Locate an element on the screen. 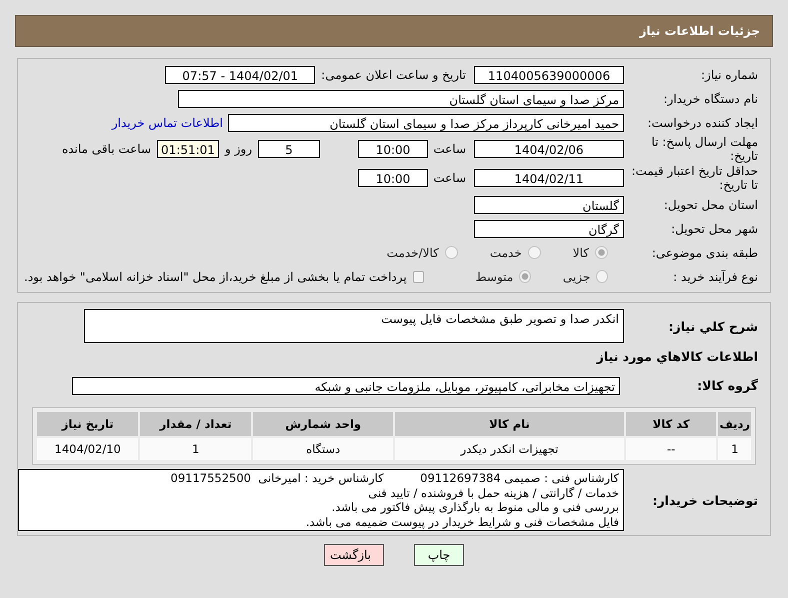 The image size is (788, 598). page-title: جزئیات اطلاعات نیاز is located at coordinates (699, 31).